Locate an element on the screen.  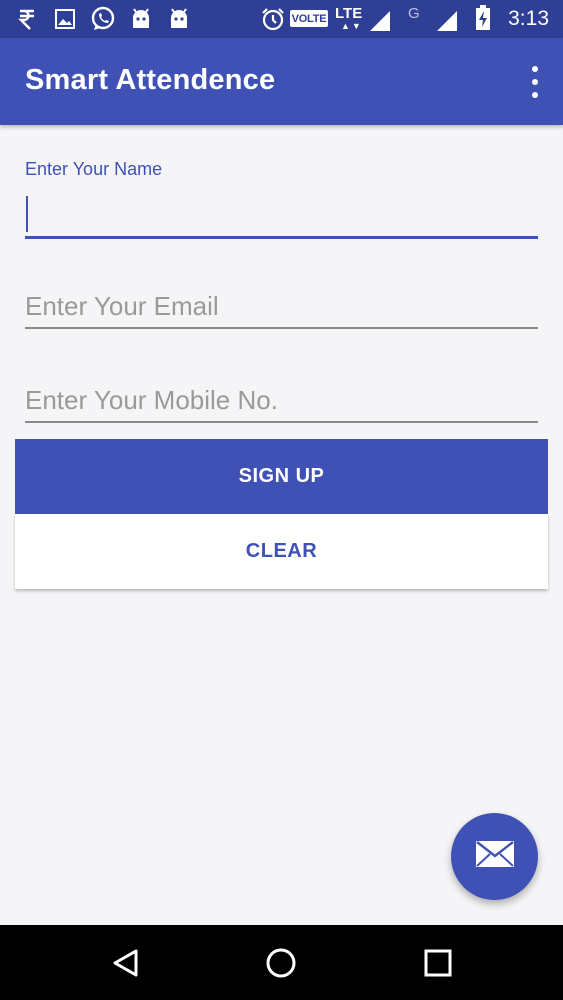
mail-icon is located at coordinates (495, 856).